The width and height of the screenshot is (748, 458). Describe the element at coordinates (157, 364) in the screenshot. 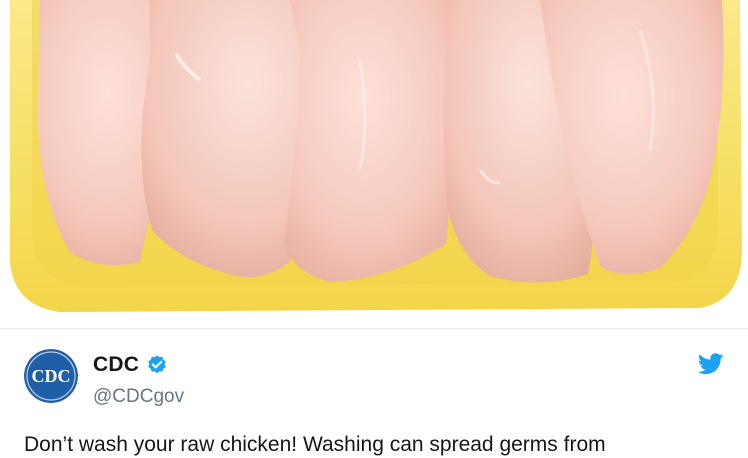

I see `verified-badge-icon` at that location.